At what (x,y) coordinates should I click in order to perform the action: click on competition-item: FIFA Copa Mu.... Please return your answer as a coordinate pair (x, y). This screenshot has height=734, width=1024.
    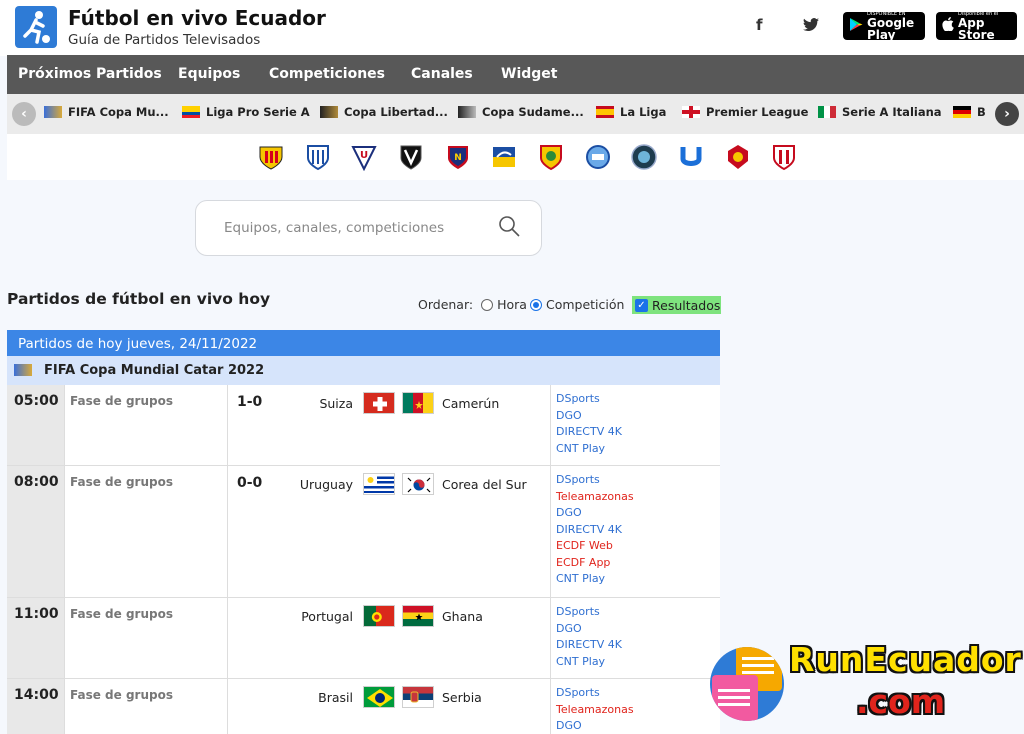
    Looking at the image, I should click on (106, 112).